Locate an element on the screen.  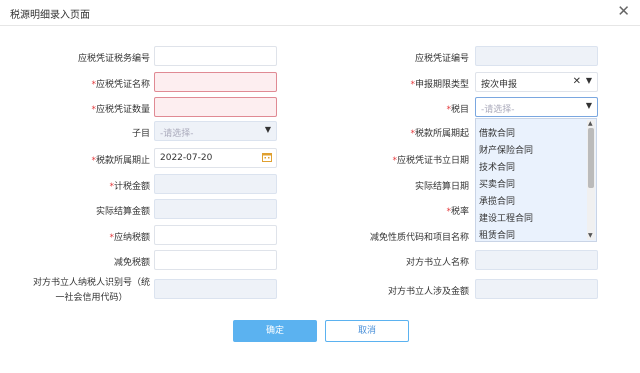
cancel-button: 取消 is located at coordinates (367, 331).